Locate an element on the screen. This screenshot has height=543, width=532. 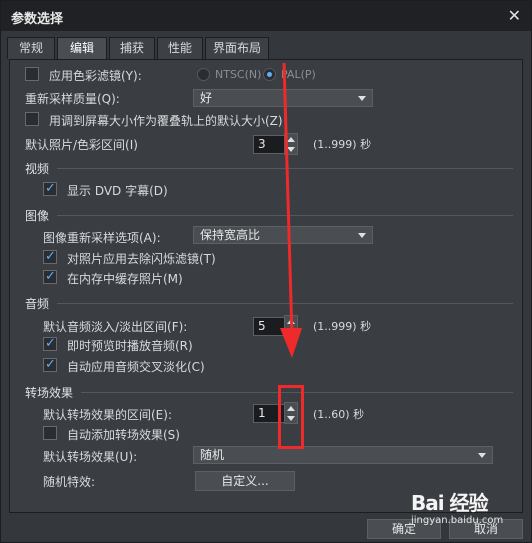
watermark-url: jingyan.baidu.com is located at coordinates (457, 520).